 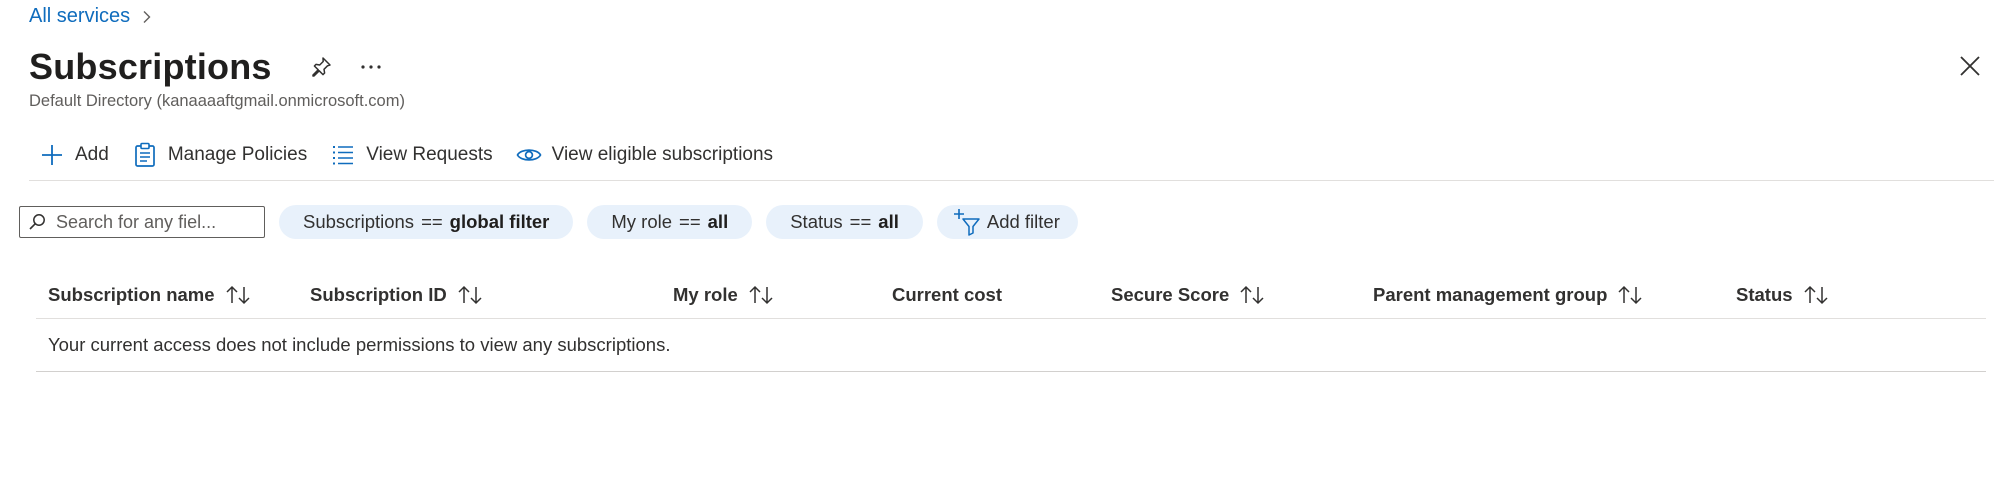 What do you see at coordinates (371, 67) in the screenshot?
I see `more-options-icon` at bounding box center [371, 67].